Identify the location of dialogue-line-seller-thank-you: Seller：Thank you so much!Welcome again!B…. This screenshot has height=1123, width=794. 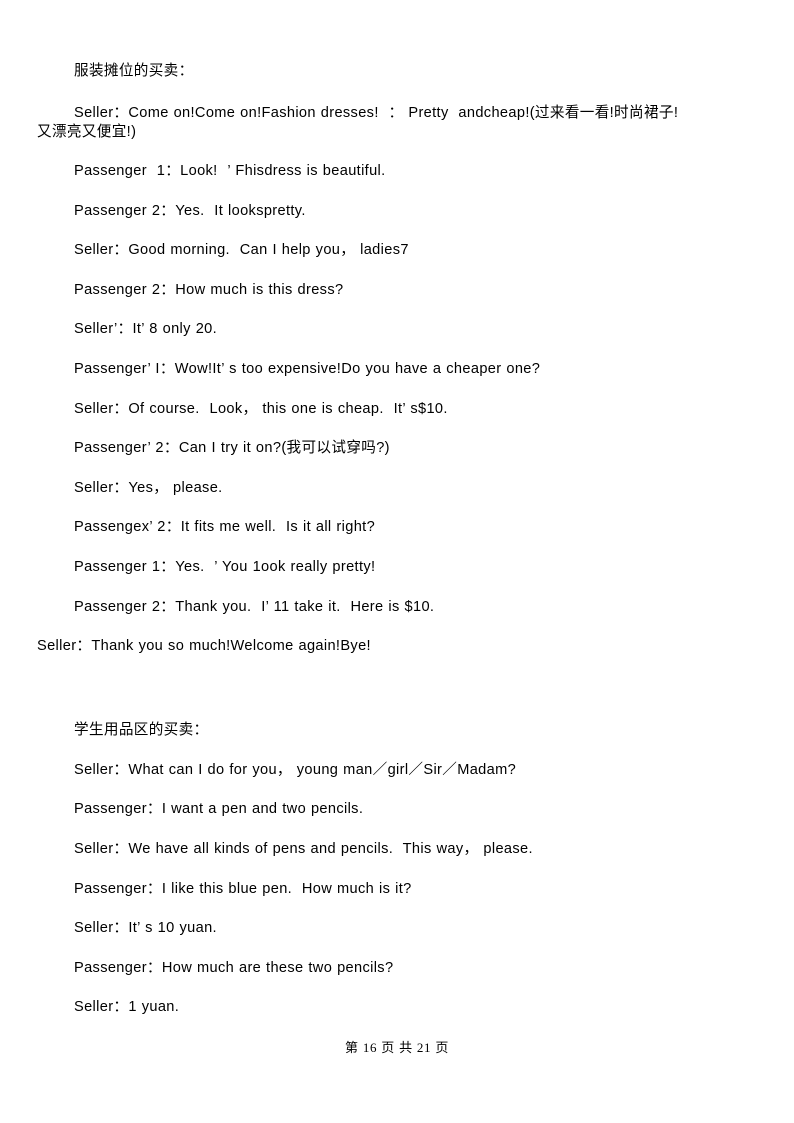
(204, 646).